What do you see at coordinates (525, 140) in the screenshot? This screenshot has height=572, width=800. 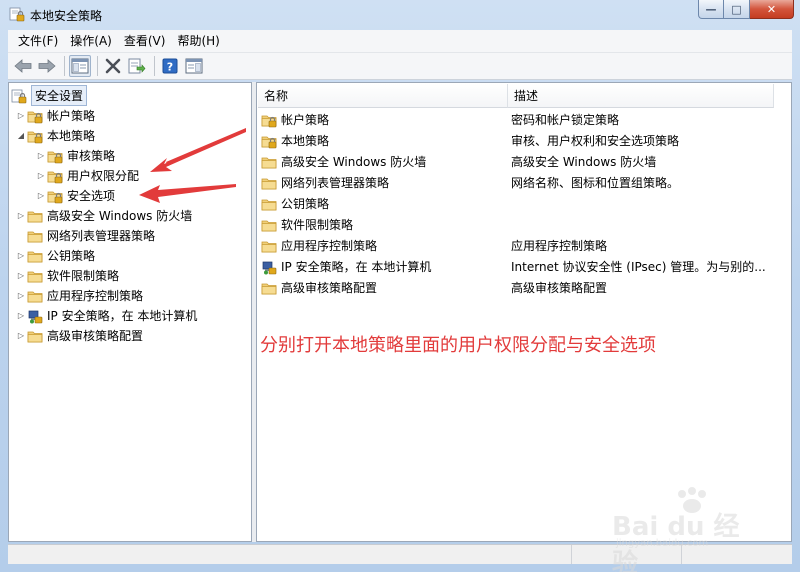 I see `list-item: 本地策略 审核、用户权利和安全选项策略` at bounding box center [525, 140].